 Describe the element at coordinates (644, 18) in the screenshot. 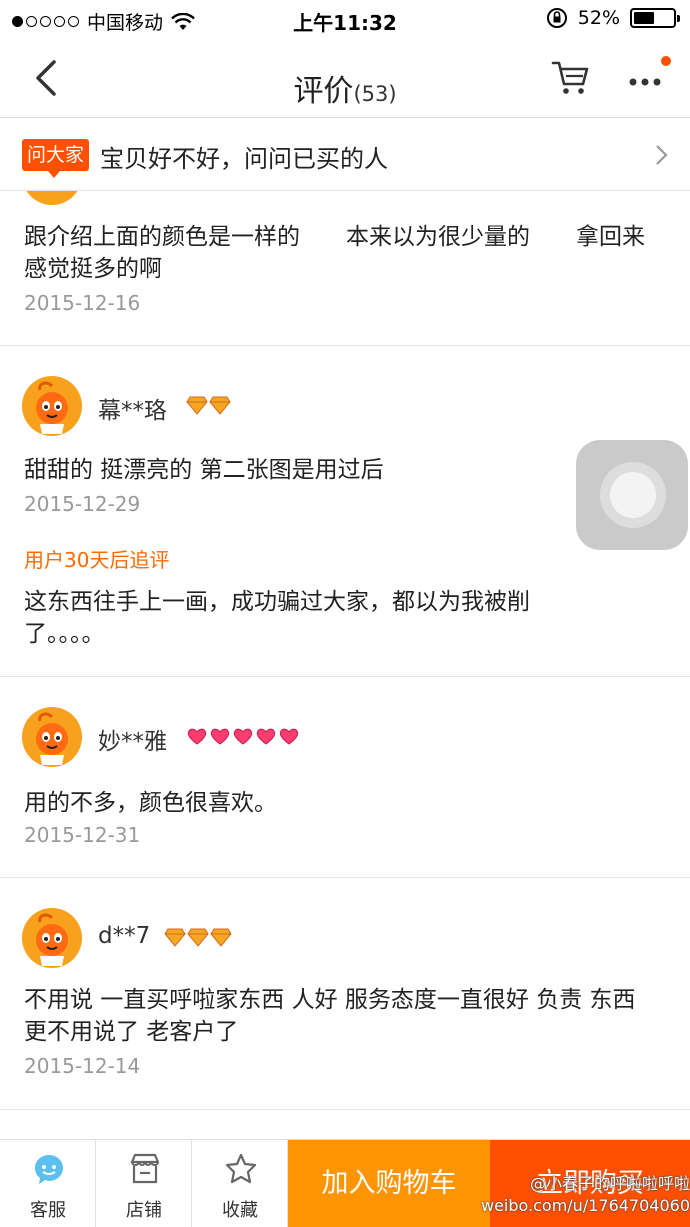

I see `battery-fill` at that location.